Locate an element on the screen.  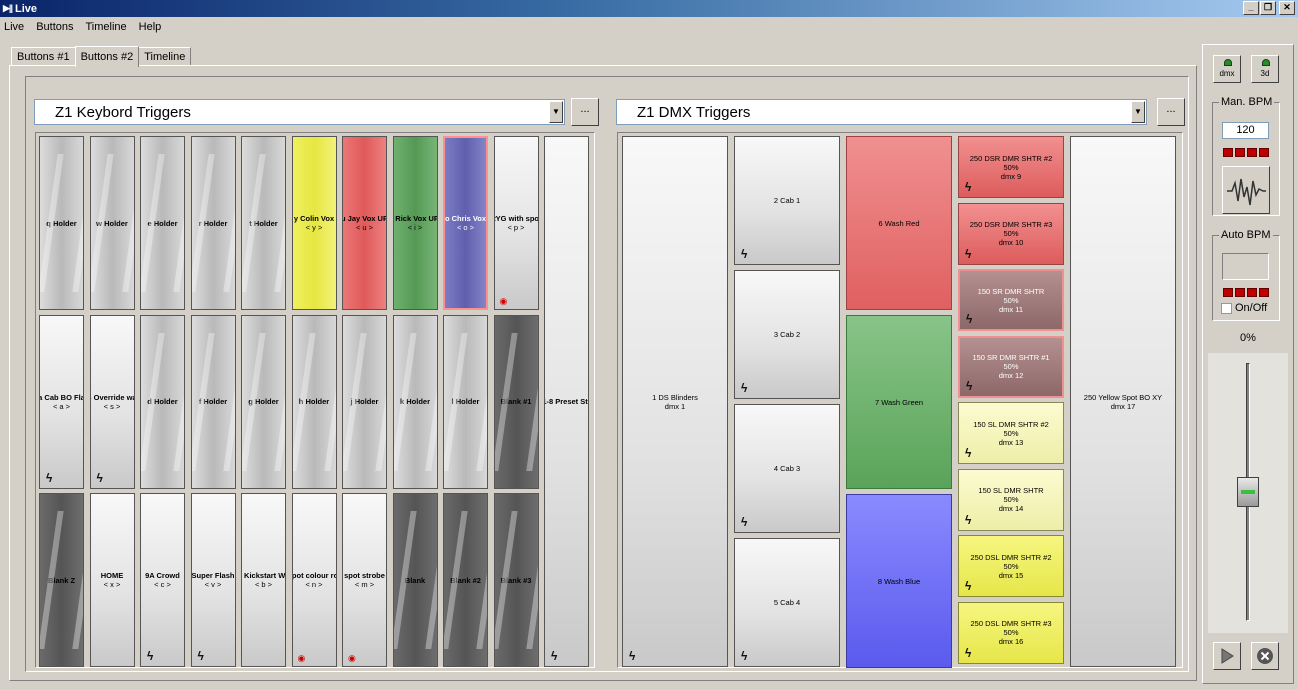
button-label: k Holder is located at coordinates (414, 401).